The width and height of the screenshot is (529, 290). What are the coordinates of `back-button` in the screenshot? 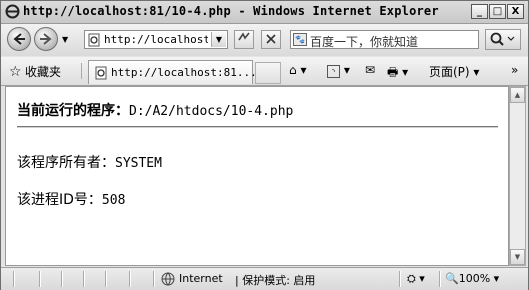 It's located at (19, 39).